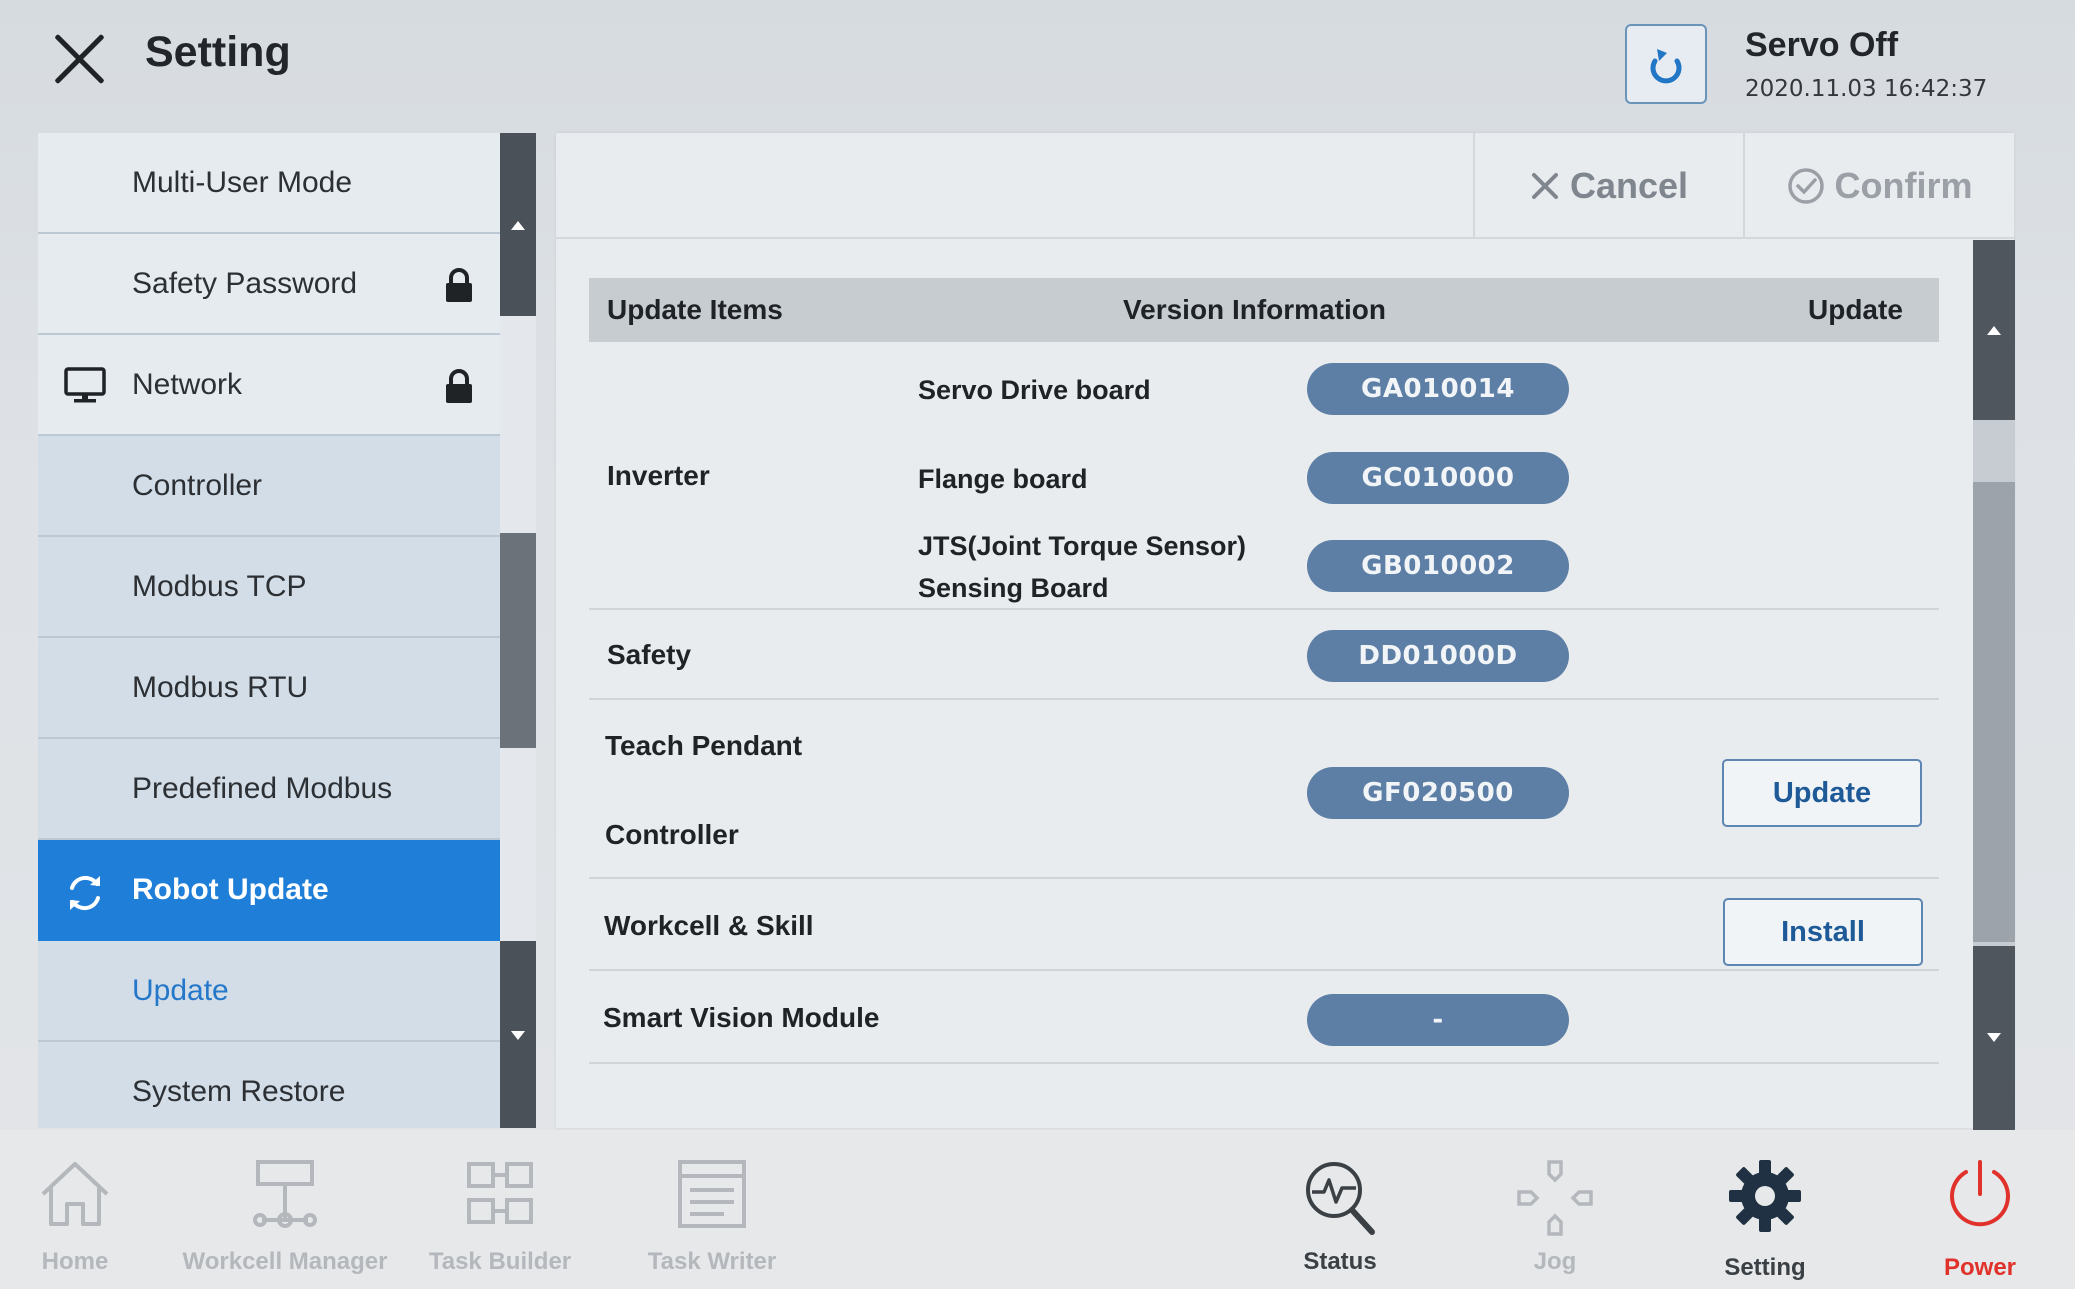 This screenshot has width=2075, height=1289. I want to click on row-label-safety: Safety, so click(649, 654).